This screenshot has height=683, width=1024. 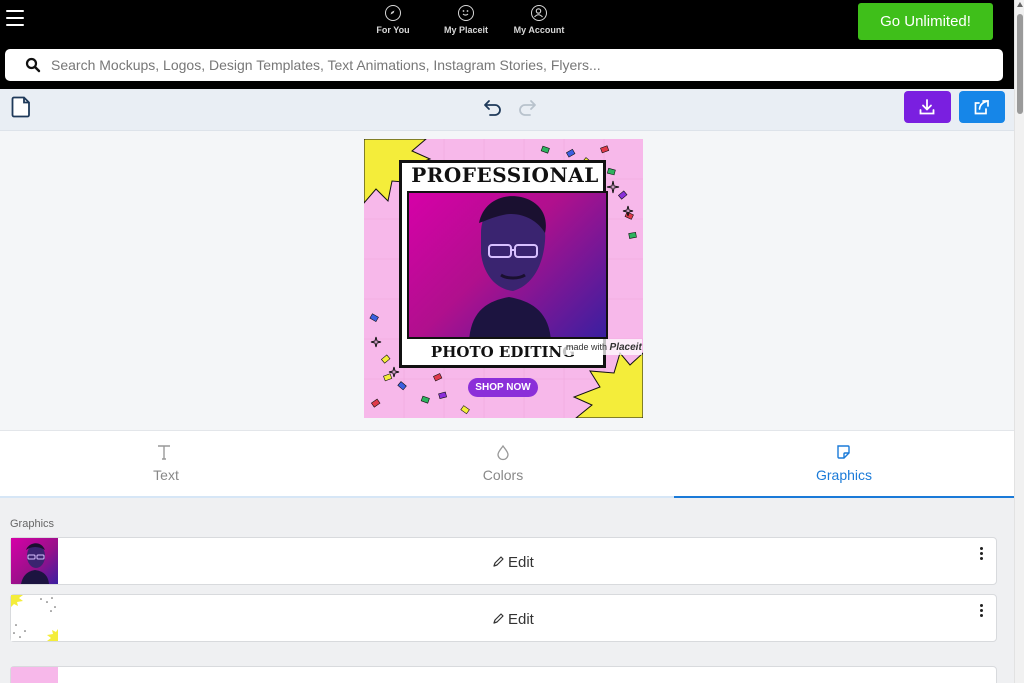 I want to click on design-frame: PROFESSIONAL PHOTO EDITING, so click(x=503, y=264).